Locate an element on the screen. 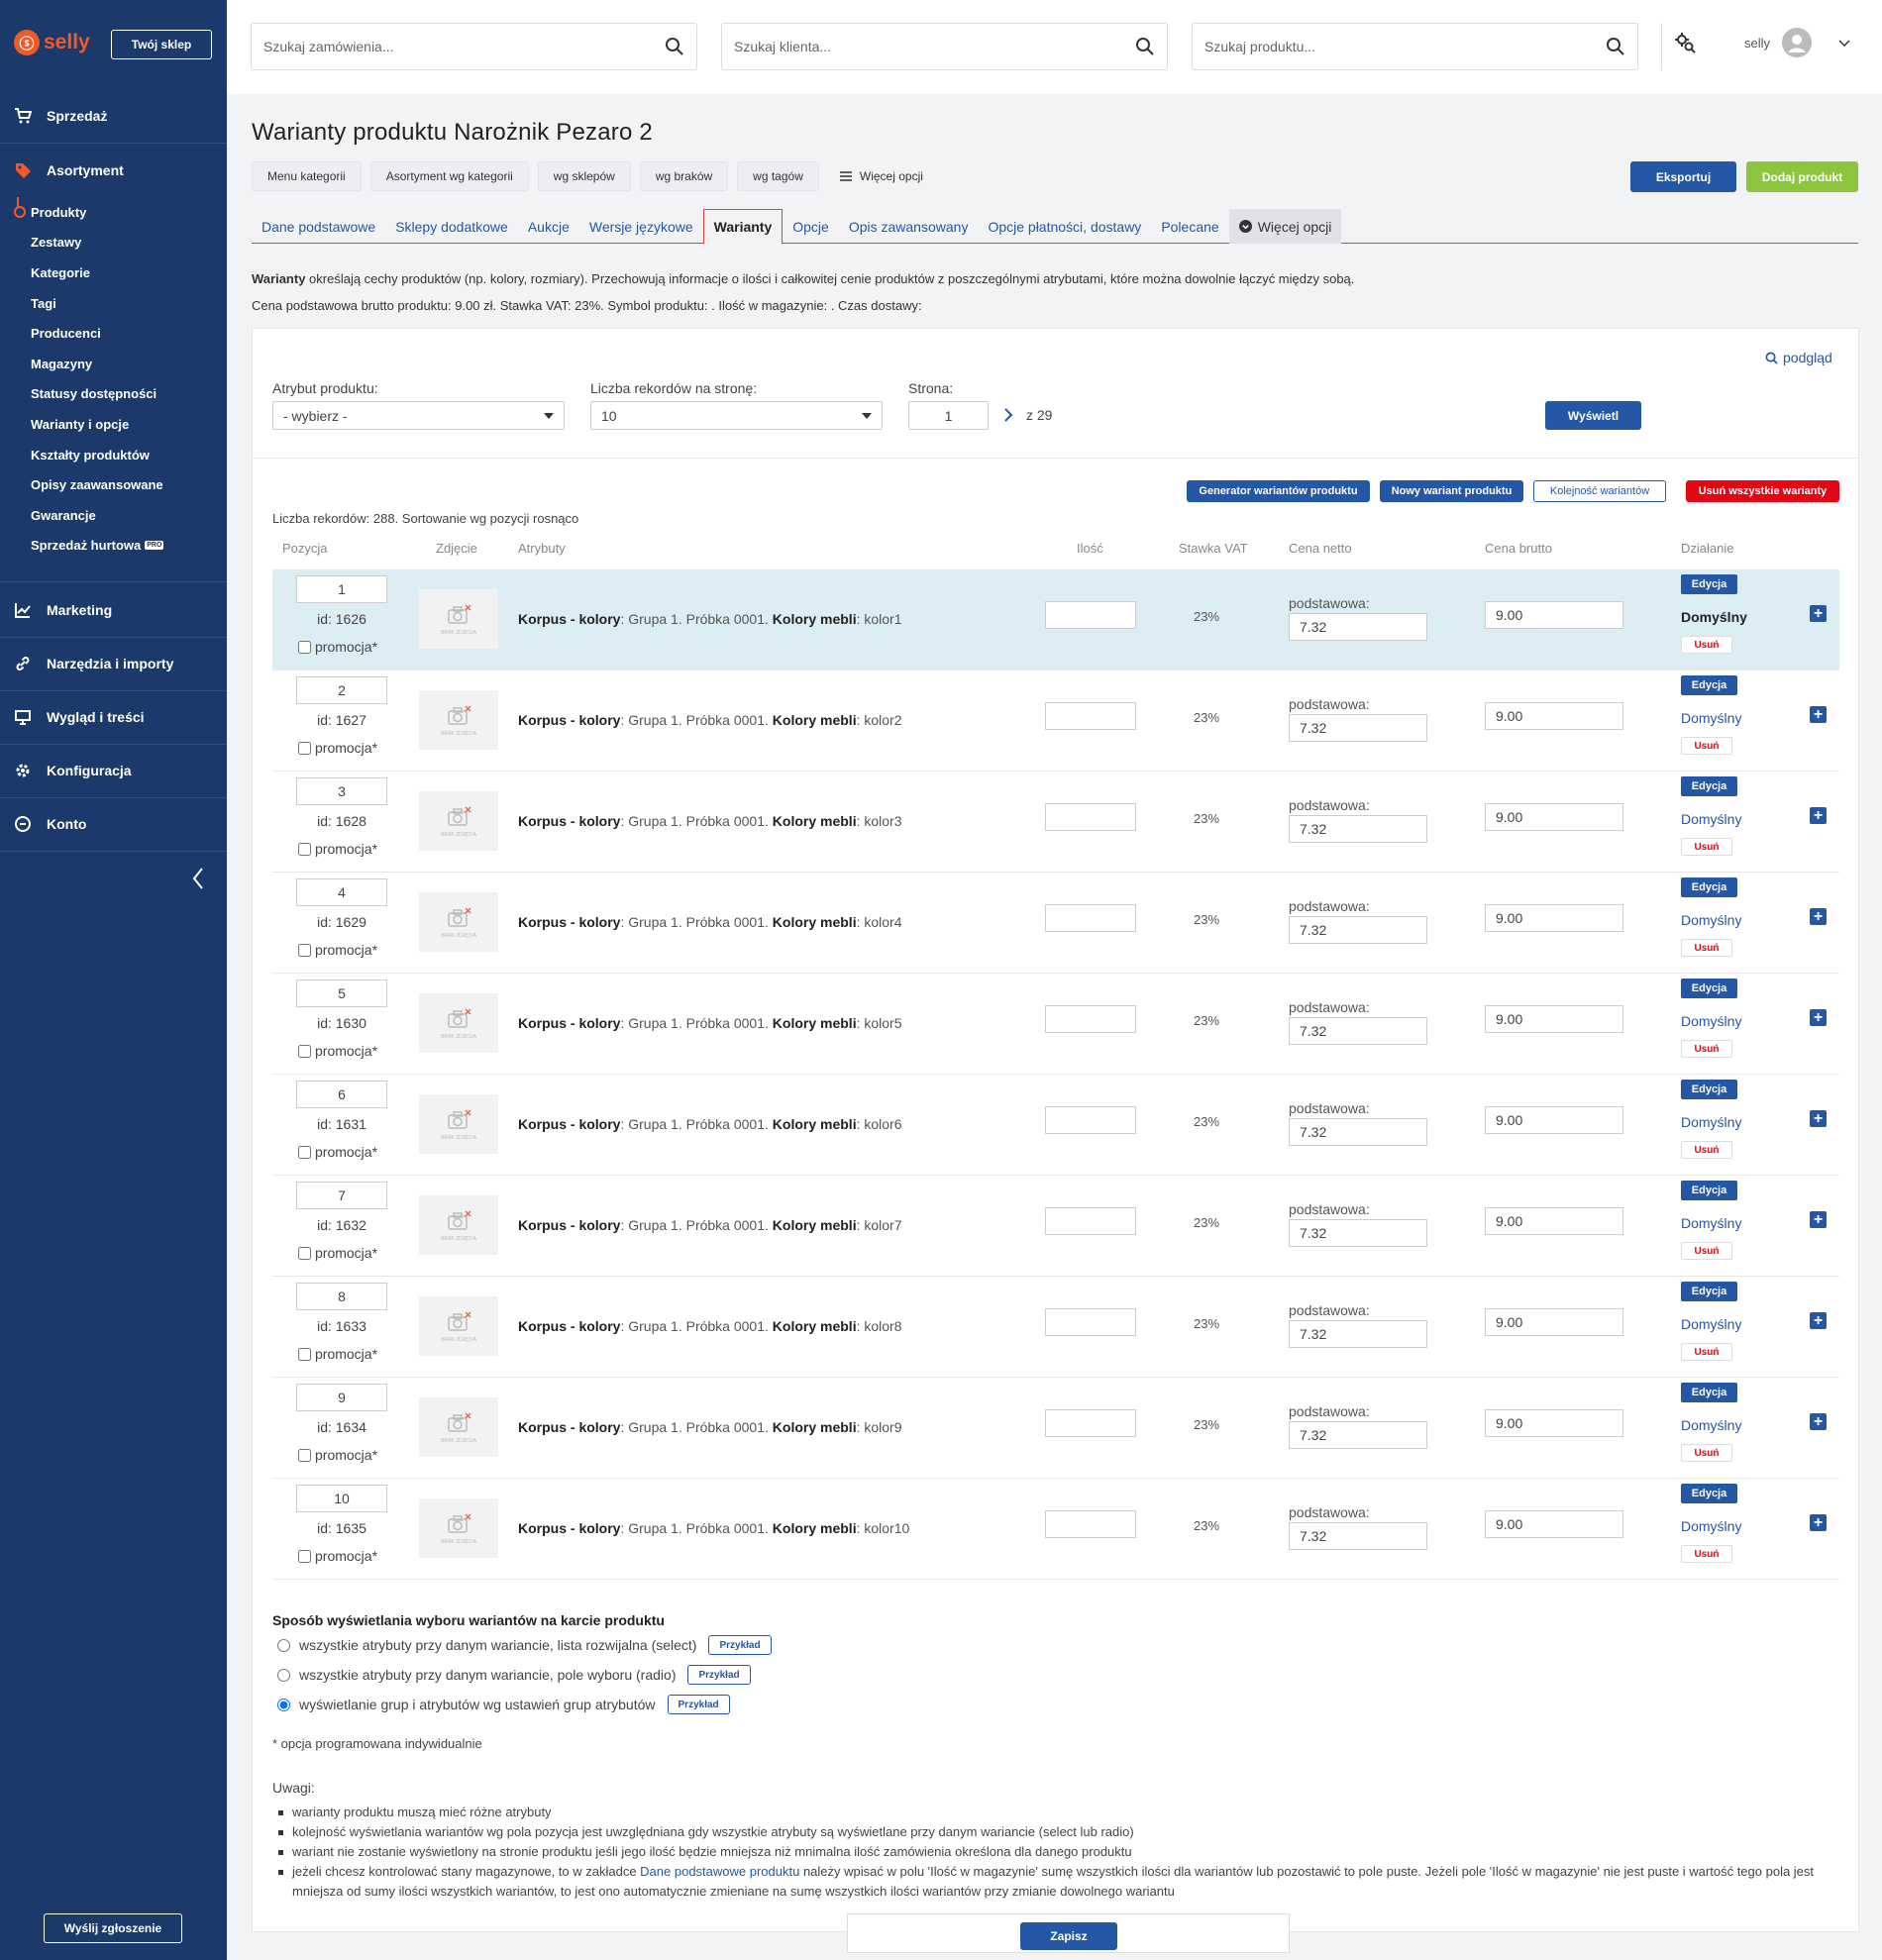 The image size is (1882, 1960). send-report-button: Wyślij zgłoszenie is located at coordinates (113, 1928).